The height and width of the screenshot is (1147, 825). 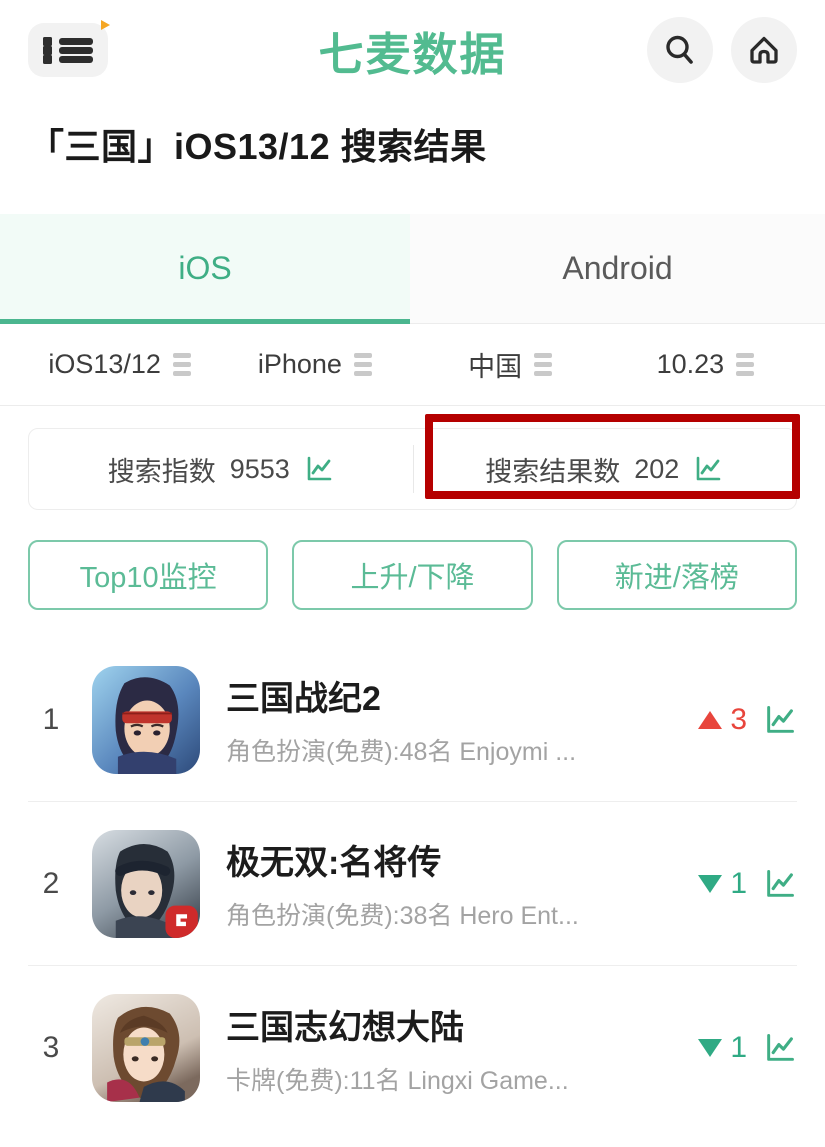 I want to click on stat-search-index-value: 9553, so click(x=259, y=468).